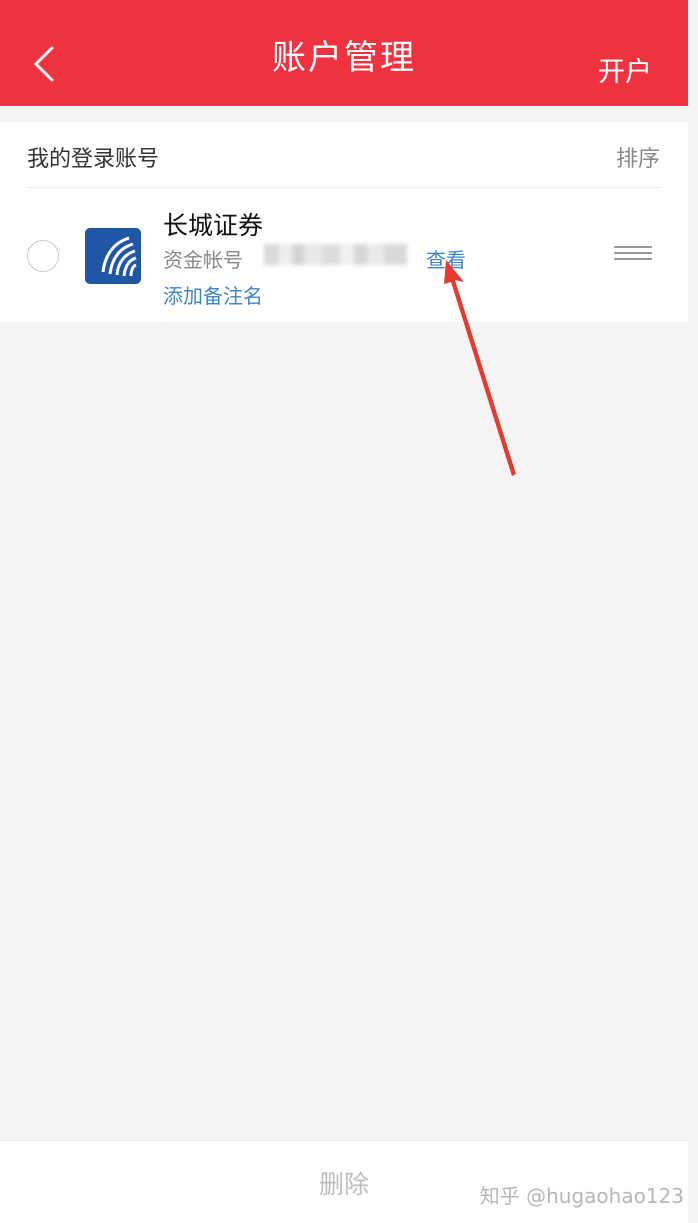 The width and height of the screenshot is (698, 1223). I want to click on great-wall-securities-logo-icon, so click(113, 256).